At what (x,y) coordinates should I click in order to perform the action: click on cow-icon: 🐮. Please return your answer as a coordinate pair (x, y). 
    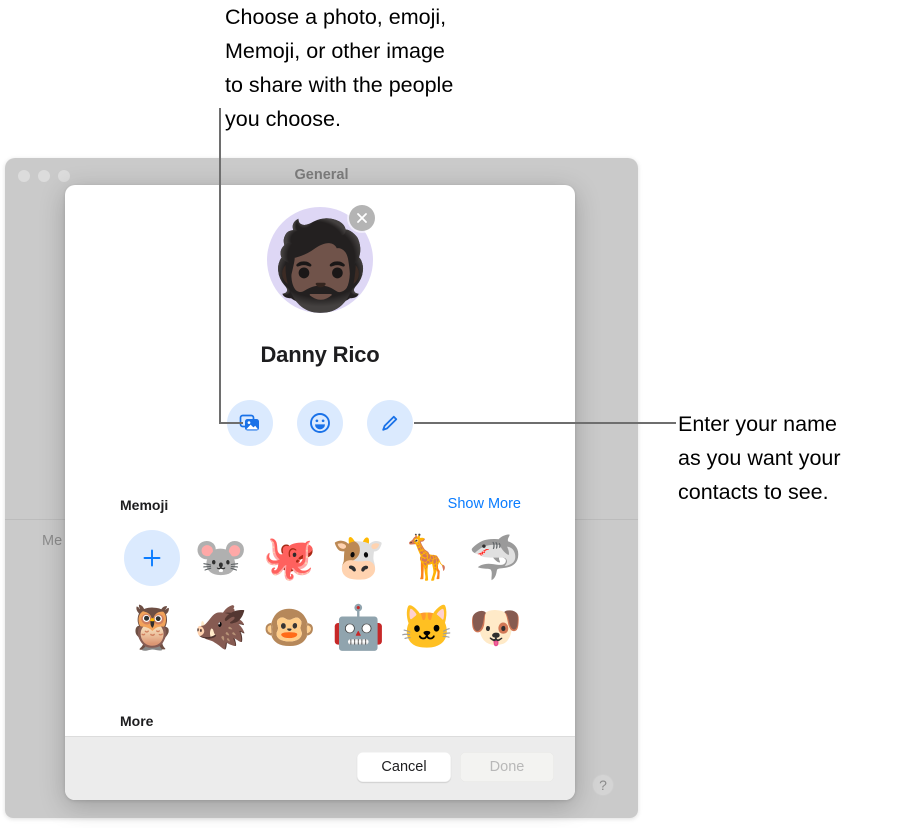
    Looking at the image, I should click on (358, 558).